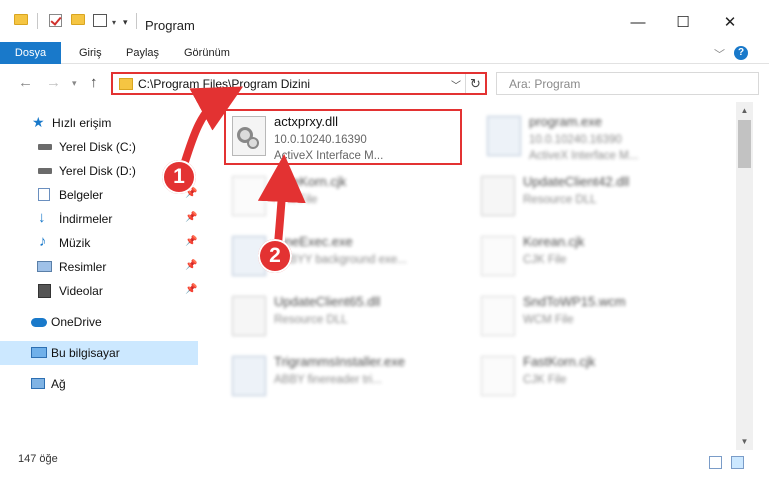 This screenshot has height=483, width=769. I want to click on sidebar-item-downloads: ↓ İndirmeler 📌, so click(99, 219).